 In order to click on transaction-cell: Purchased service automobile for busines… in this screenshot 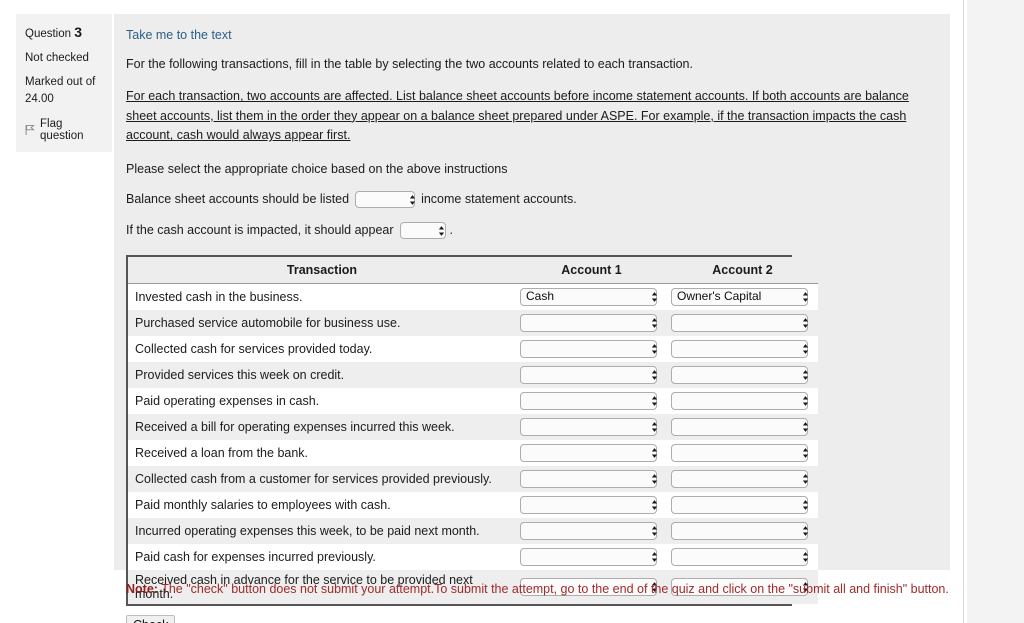, I will do `click(322, 322)`.